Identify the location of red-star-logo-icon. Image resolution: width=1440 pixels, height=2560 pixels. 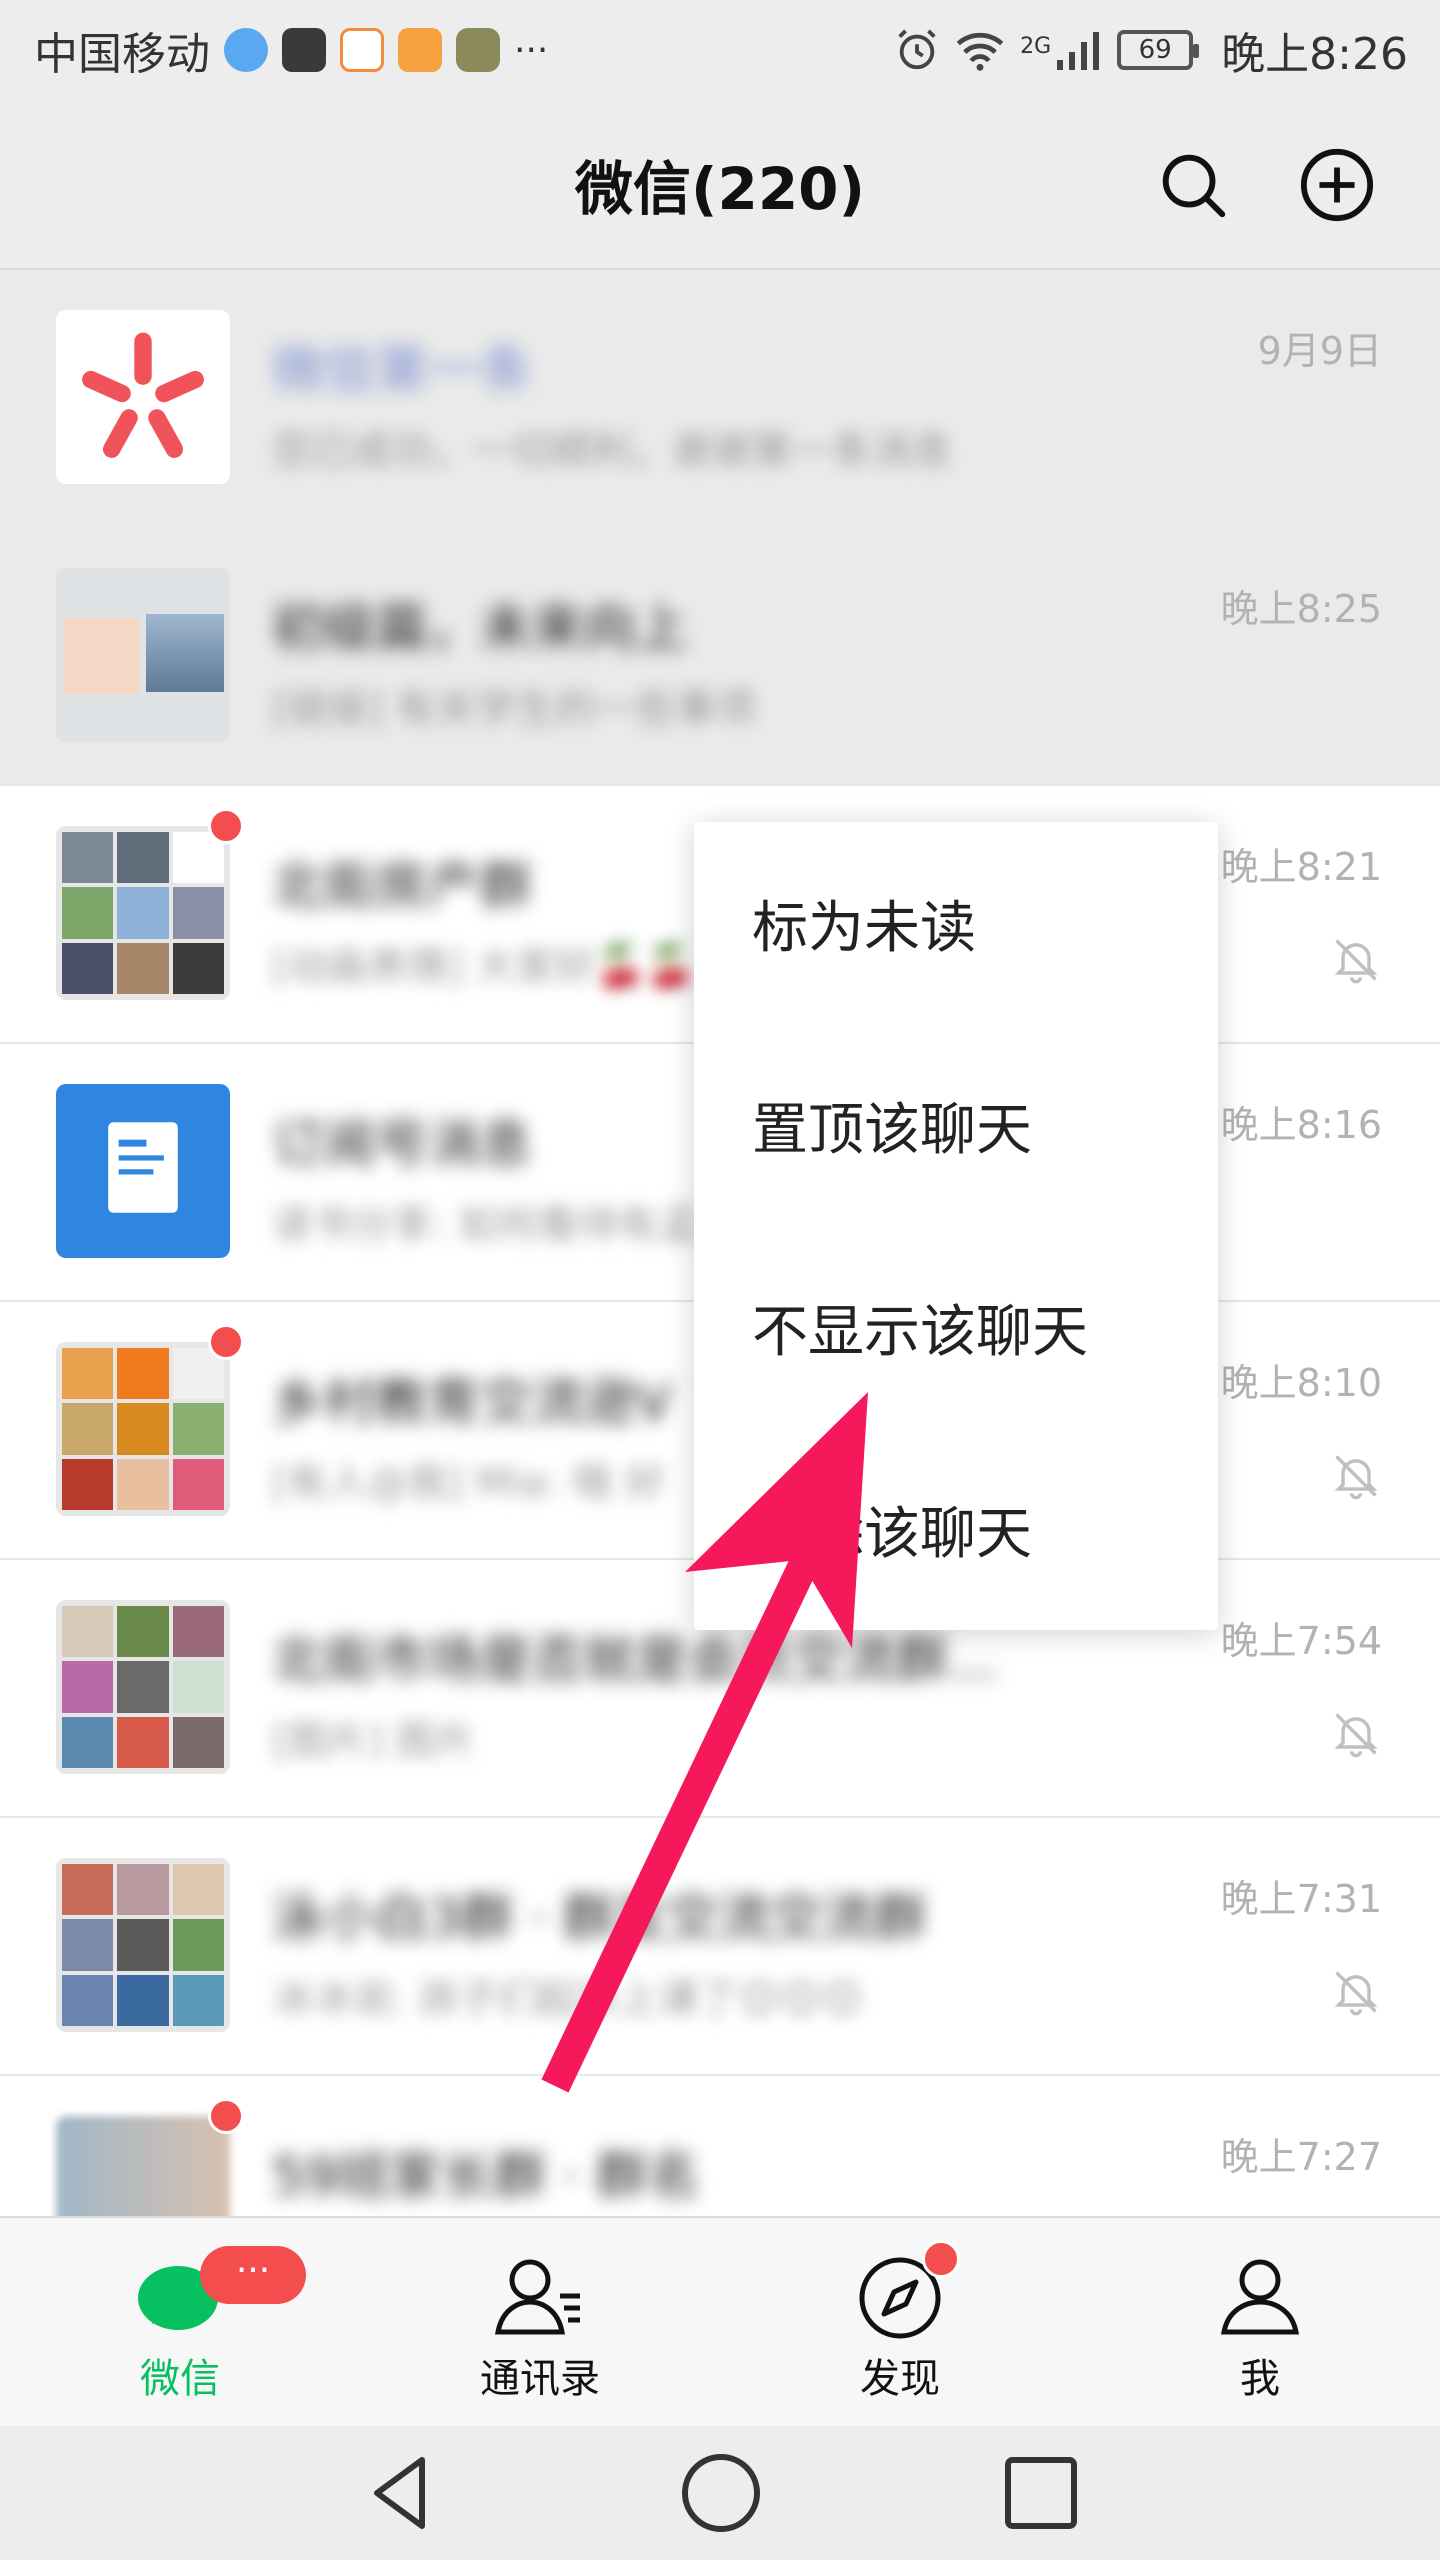
(143, 395).